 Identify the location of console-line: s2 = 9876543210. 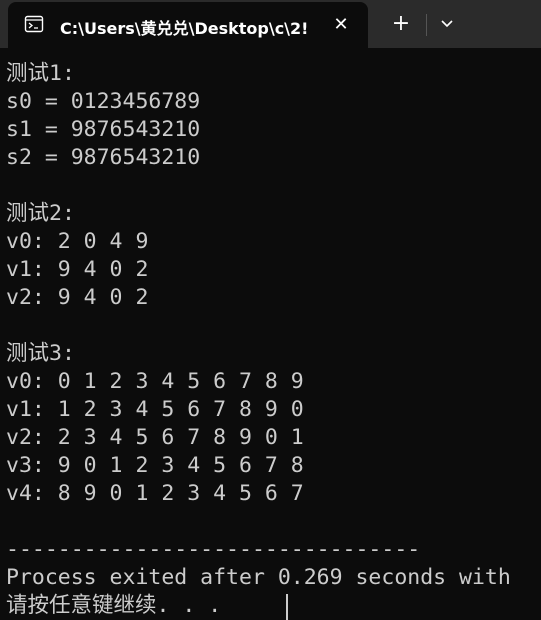
(103, 157).